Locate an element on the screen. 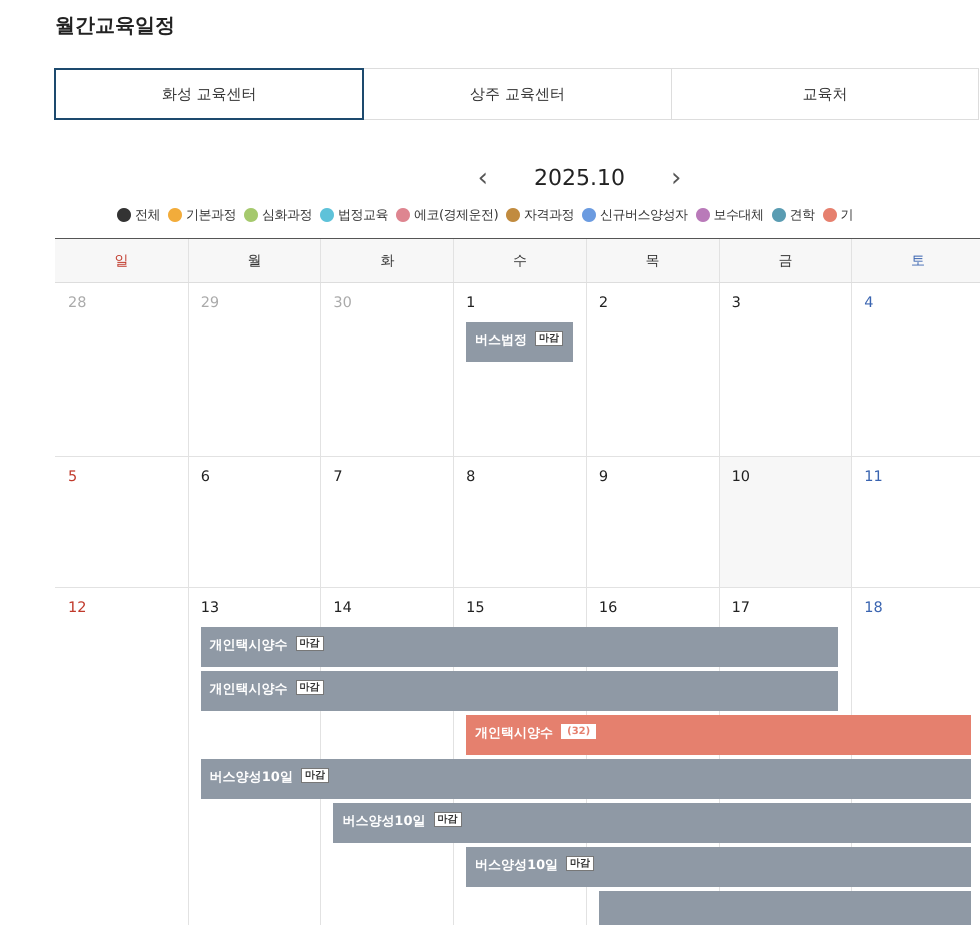 The width and height of the screenshot is (980, 925). page-title: 월간교육일정 is located at coordinates (115, 25).